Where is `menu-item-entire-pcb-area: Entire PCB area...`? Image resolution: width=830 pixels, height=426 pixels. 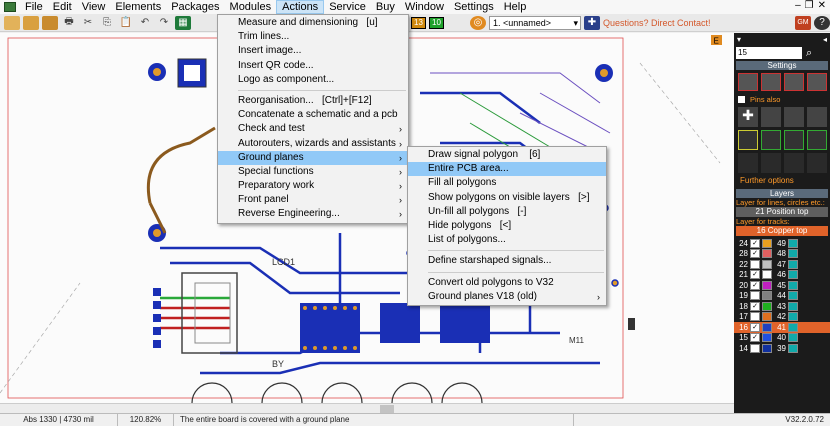
menu-item-entire-pcb-area: Entire PCB area... is located at coordinates (507, 169).